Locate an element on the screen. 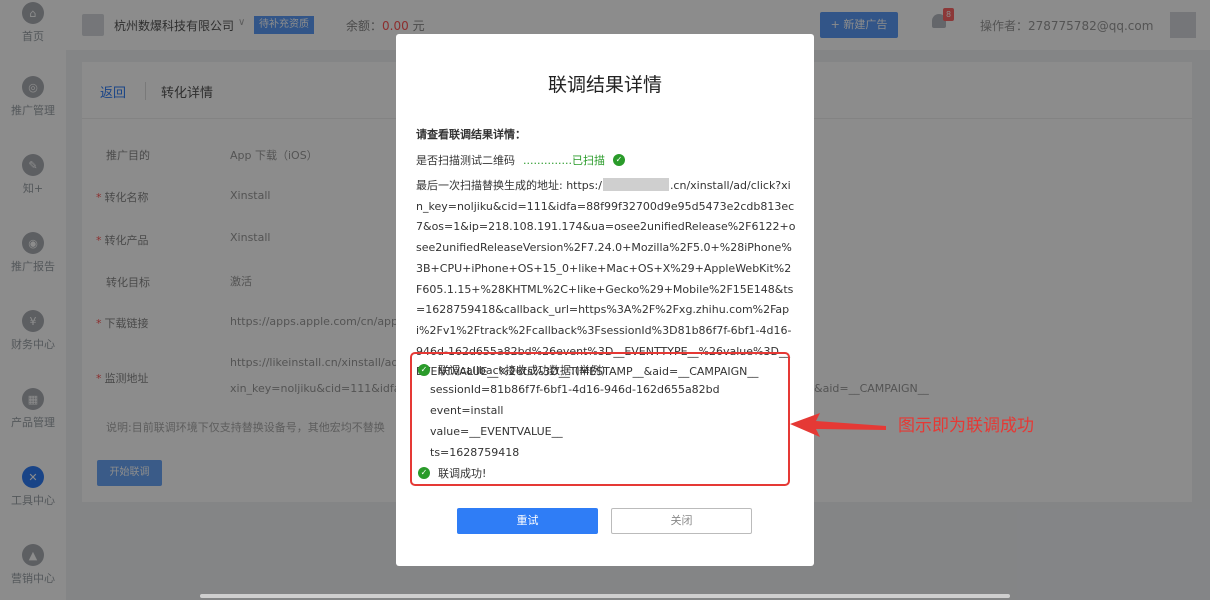 This screenshot has width=1210, height=600. scan-status-row: 是否扫描测试二维码 ..............已扫描 ✓ is located at coordinates (520, 160).